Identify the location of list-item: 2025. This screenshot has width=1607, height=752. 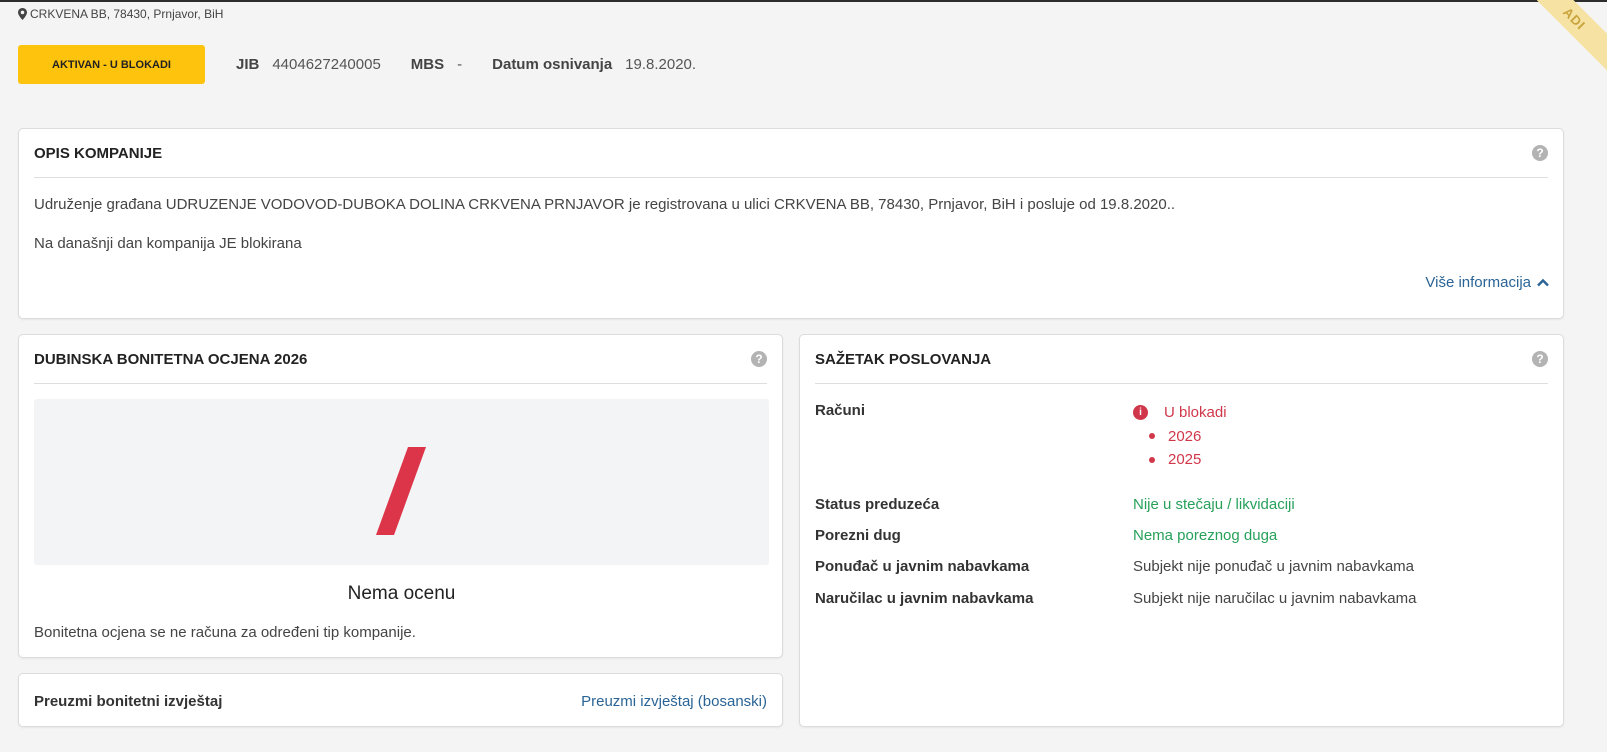
(1180, 460).